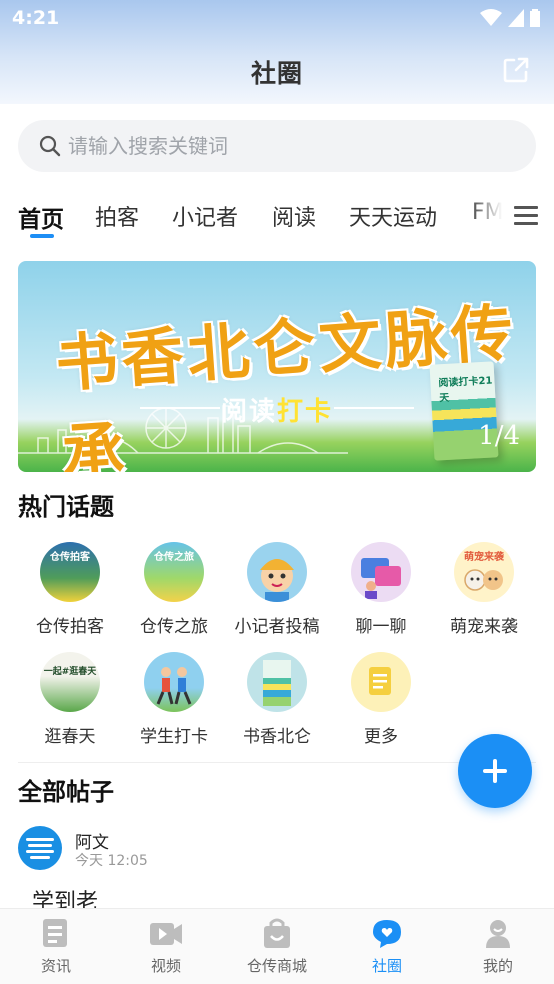 This screenshot has width=554, height=984. Describe the element at coordinates (205, 216) in the screenshot. I see `tab-reporter: 小记者` at that location.